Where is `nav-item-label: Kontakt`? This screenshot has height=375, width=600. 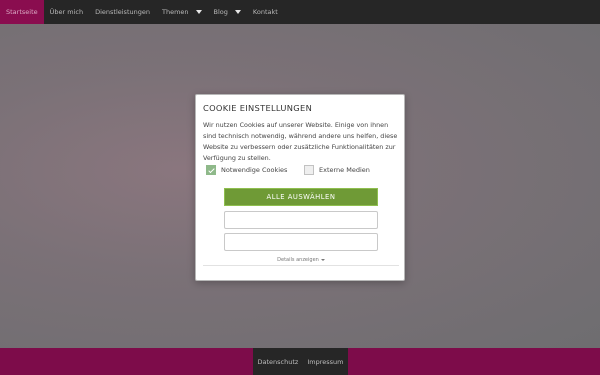
nav-item-label: Kontakt is located at coordinates (265, 12).